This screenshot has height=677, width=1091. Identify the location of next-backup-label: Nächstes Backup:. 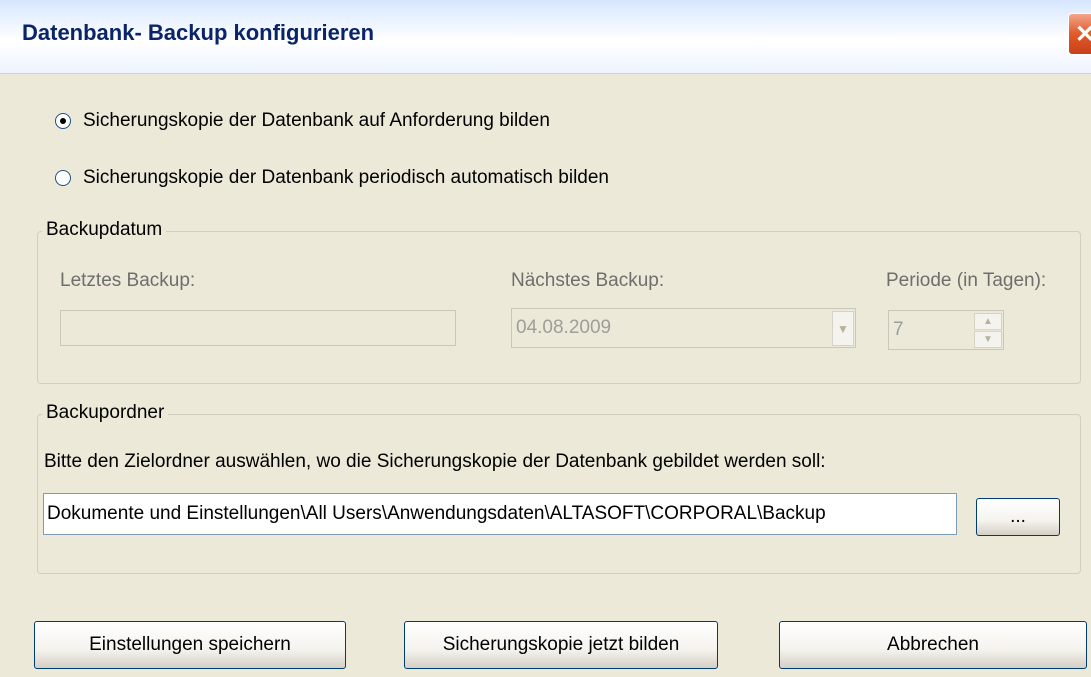
(588, 280).